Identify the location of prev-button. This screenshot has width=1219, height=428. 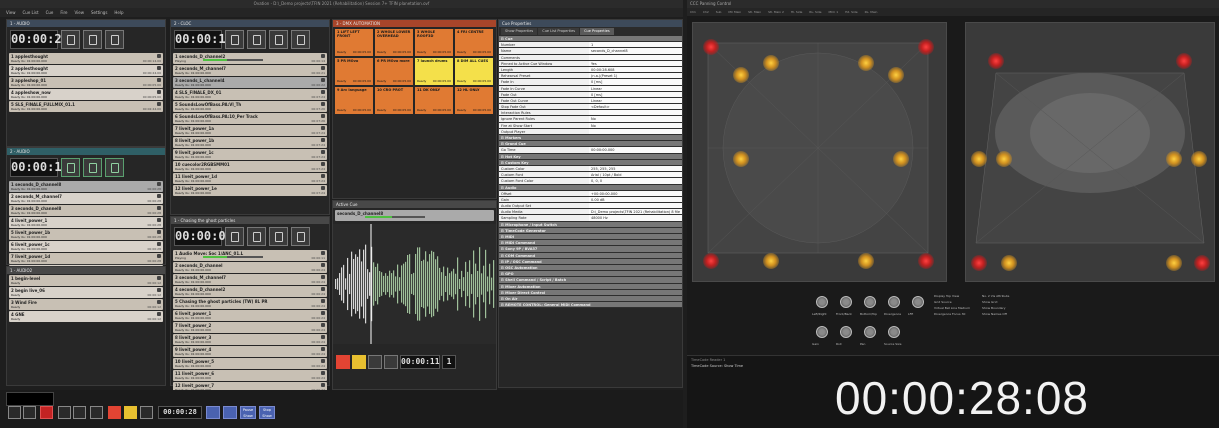
(14, 412).